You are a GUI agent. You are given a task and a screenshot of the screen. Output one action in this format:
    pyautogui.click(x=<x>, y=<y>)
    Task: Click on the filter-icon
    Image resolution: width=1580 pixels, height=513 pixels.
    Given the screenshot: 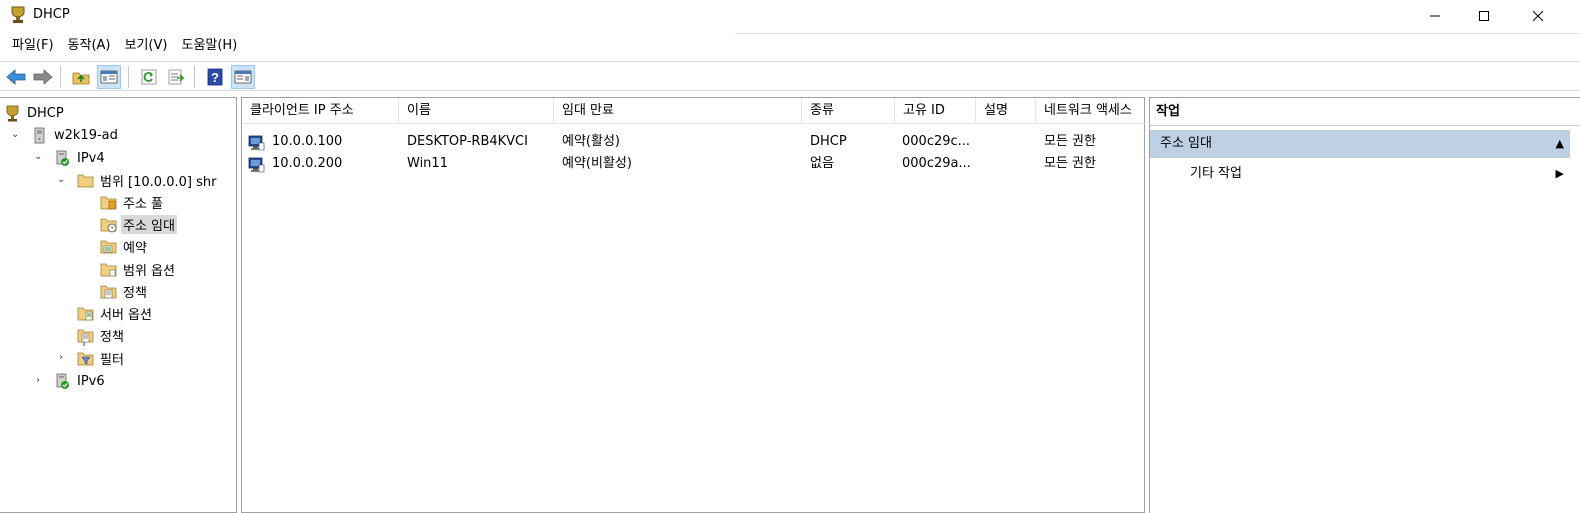 What is the action you would take?
    pyautogui.click(x=85, y=358)
    